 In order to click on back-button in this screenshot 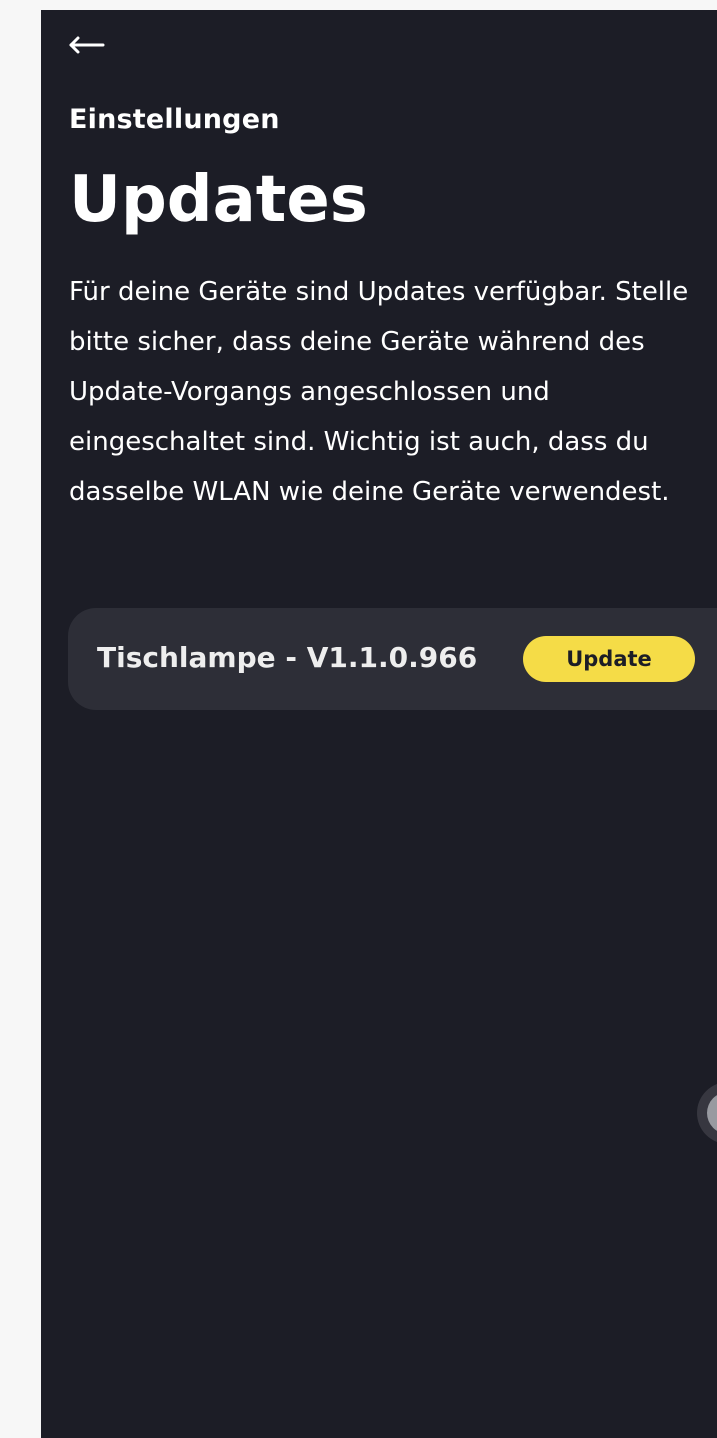, I will do `click(89, 45)`.